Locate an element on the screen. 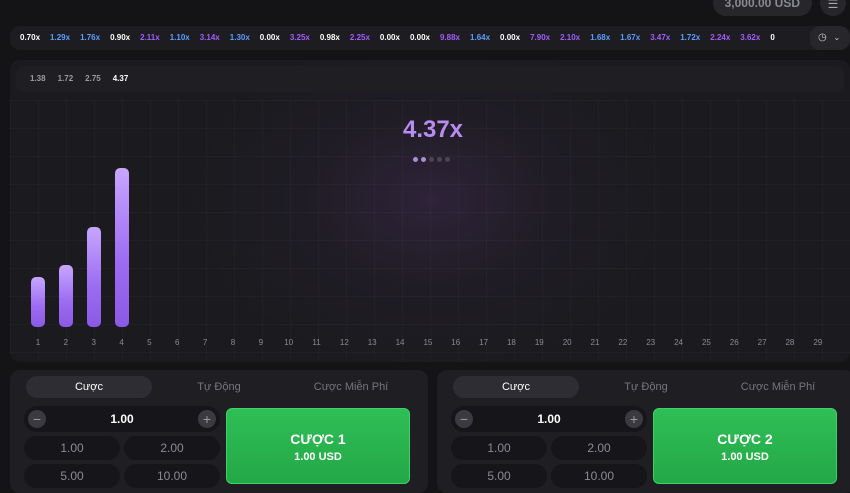  page-dots is located at coordinates (433, 155).